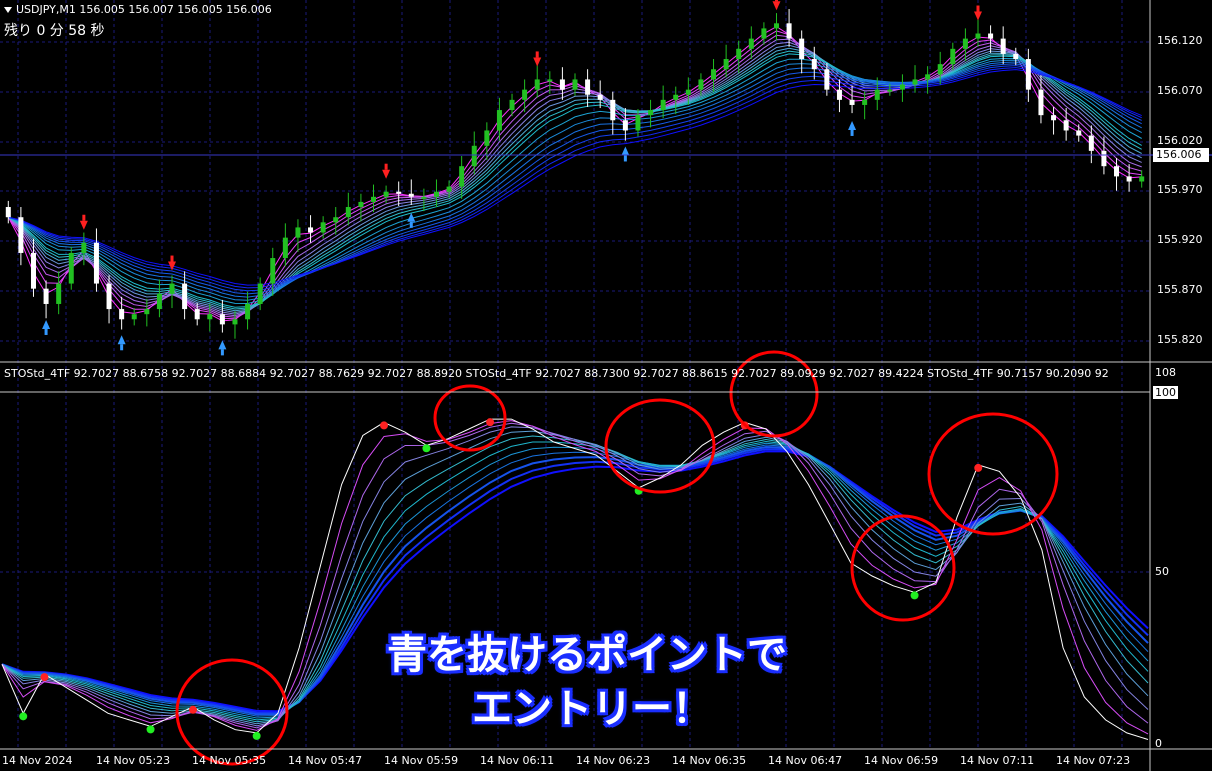 The width and height of the screenshot is (1212, 771). Describe the element at coordinates (37, 760) in the screenshot. I see `time-label: 14 Nov 2024` at that location.